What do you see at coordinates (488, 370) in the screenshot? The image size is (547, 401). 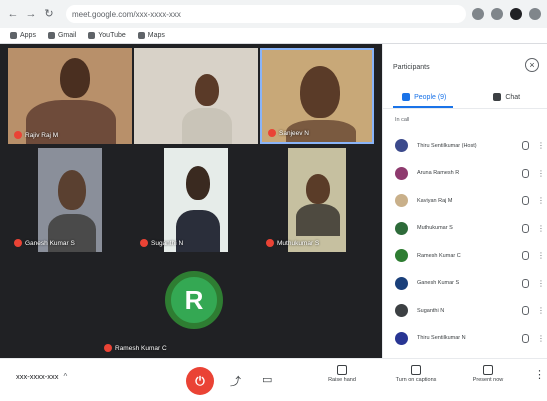 I see `present-icon` at bounding box center [488, 370].